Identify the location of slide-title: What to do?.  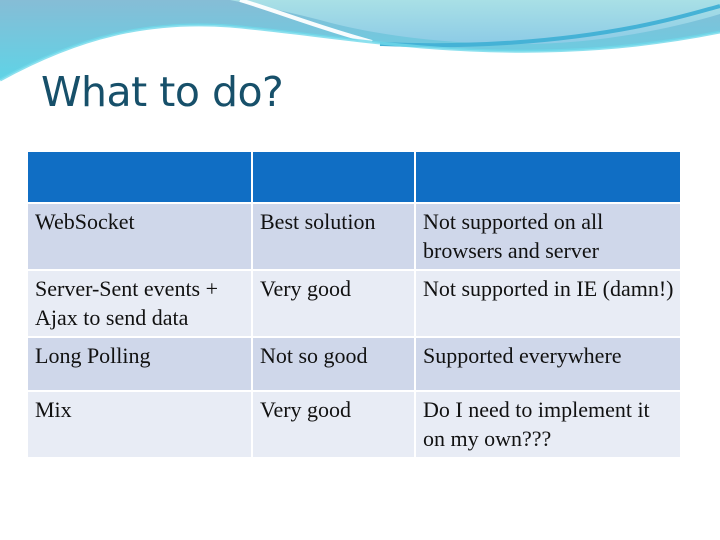
(162, 92).